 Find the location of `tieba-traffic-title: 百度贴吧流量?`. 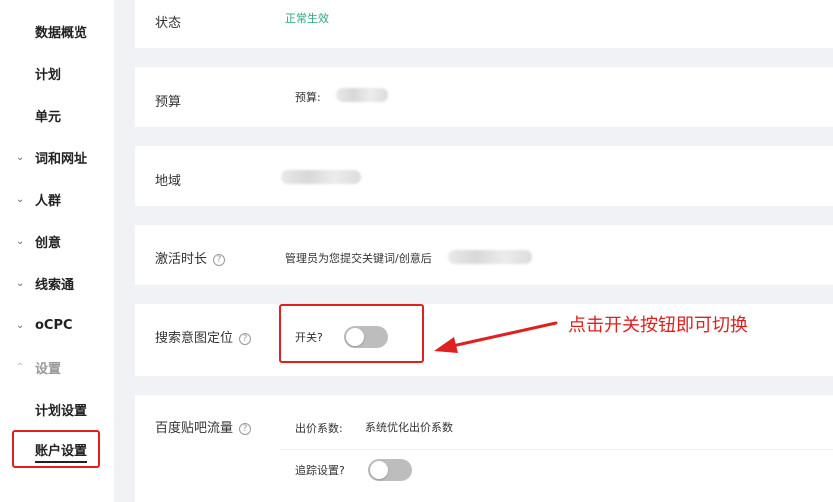

tieba-traffic-title: 百度贴吧流量? is located at coordinates (203, 426).